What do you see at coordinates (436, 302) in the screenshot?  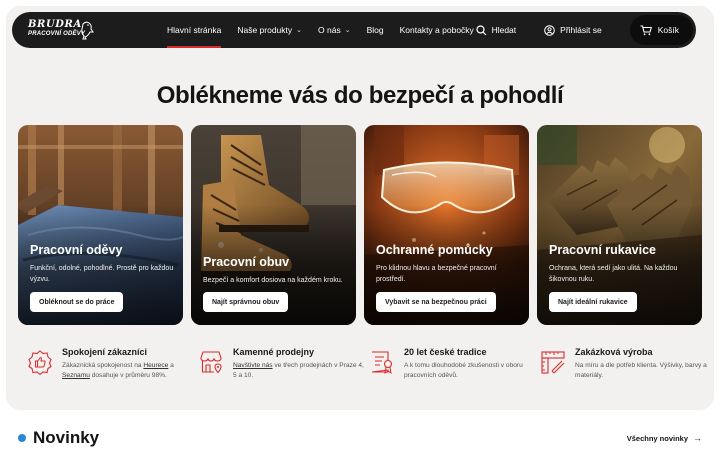 I see `card-button: Vybavit se na bezpečnou práci` at bounding box center [436, 302].